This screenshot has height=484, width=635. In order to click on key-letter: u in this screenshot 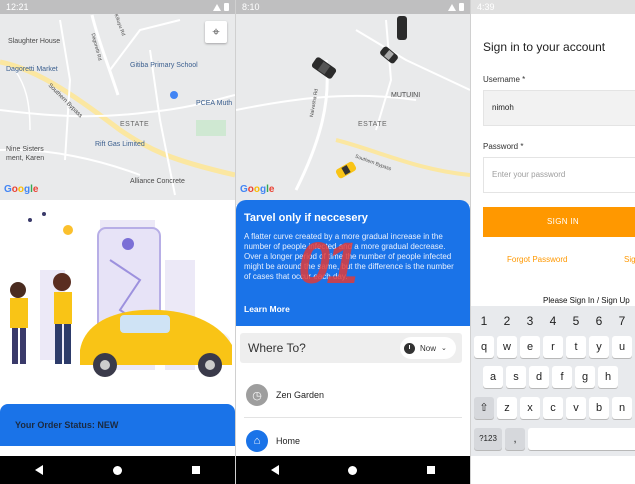, I will do `click(622, 347)`.